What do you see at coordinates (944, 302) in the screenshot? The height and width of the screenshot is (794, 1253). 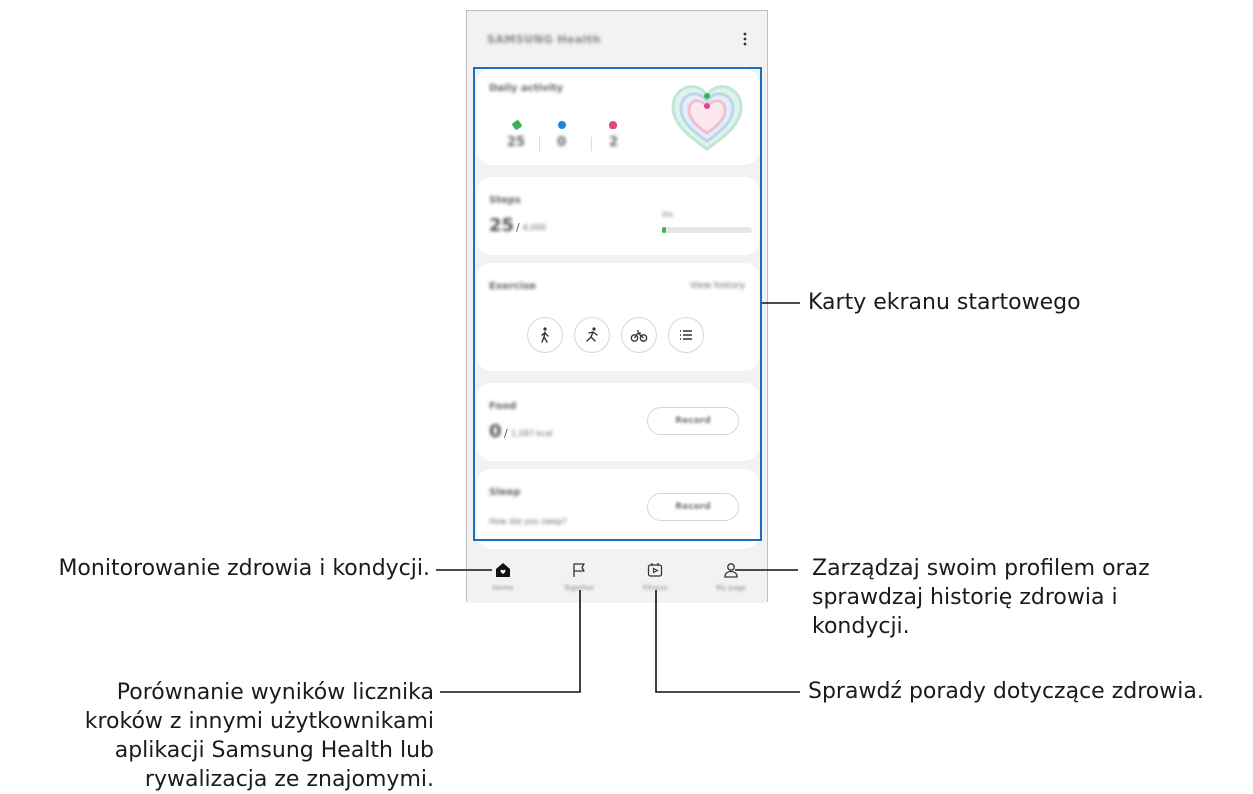 I see `callout-home-cards: Karty ekranu startowego` at bounding box center [944, 302].